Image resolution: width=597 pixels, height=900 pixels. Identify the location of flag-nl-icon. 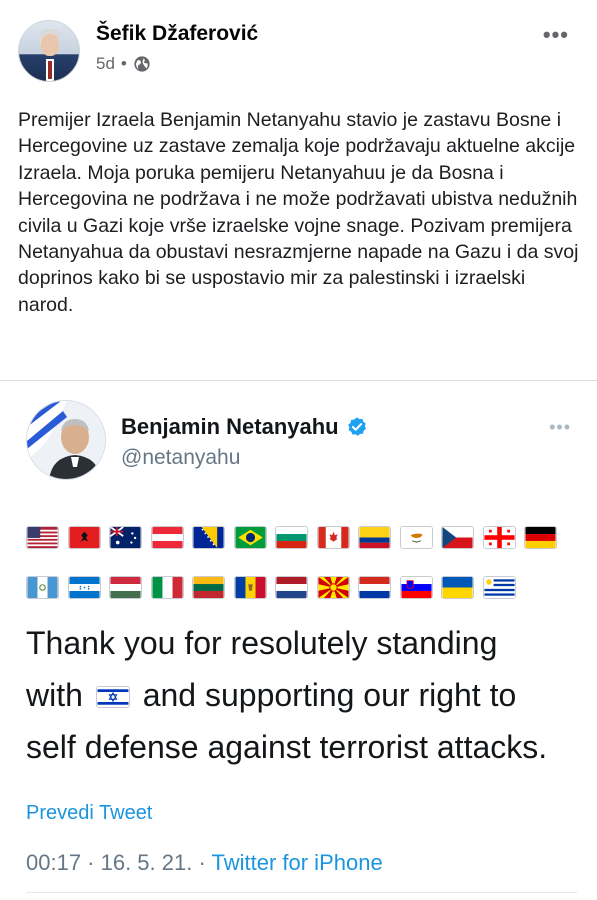
(291, 587).